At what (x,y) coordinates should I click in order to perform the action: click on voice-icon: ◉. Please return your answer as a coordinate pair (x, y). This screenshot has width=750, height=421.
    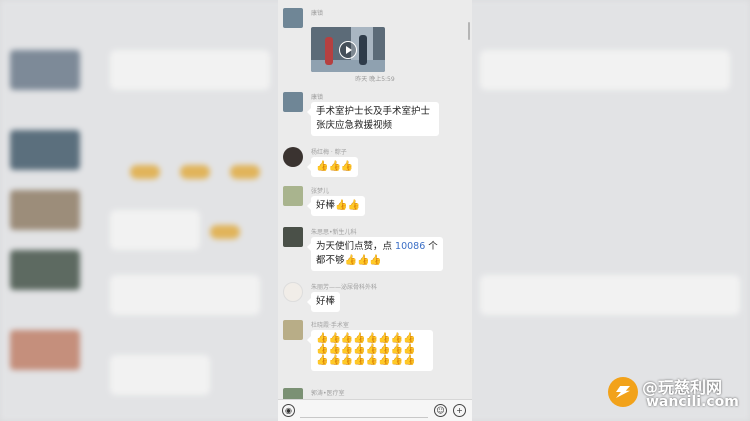
    Looking at the image, I should click on (288, 410).